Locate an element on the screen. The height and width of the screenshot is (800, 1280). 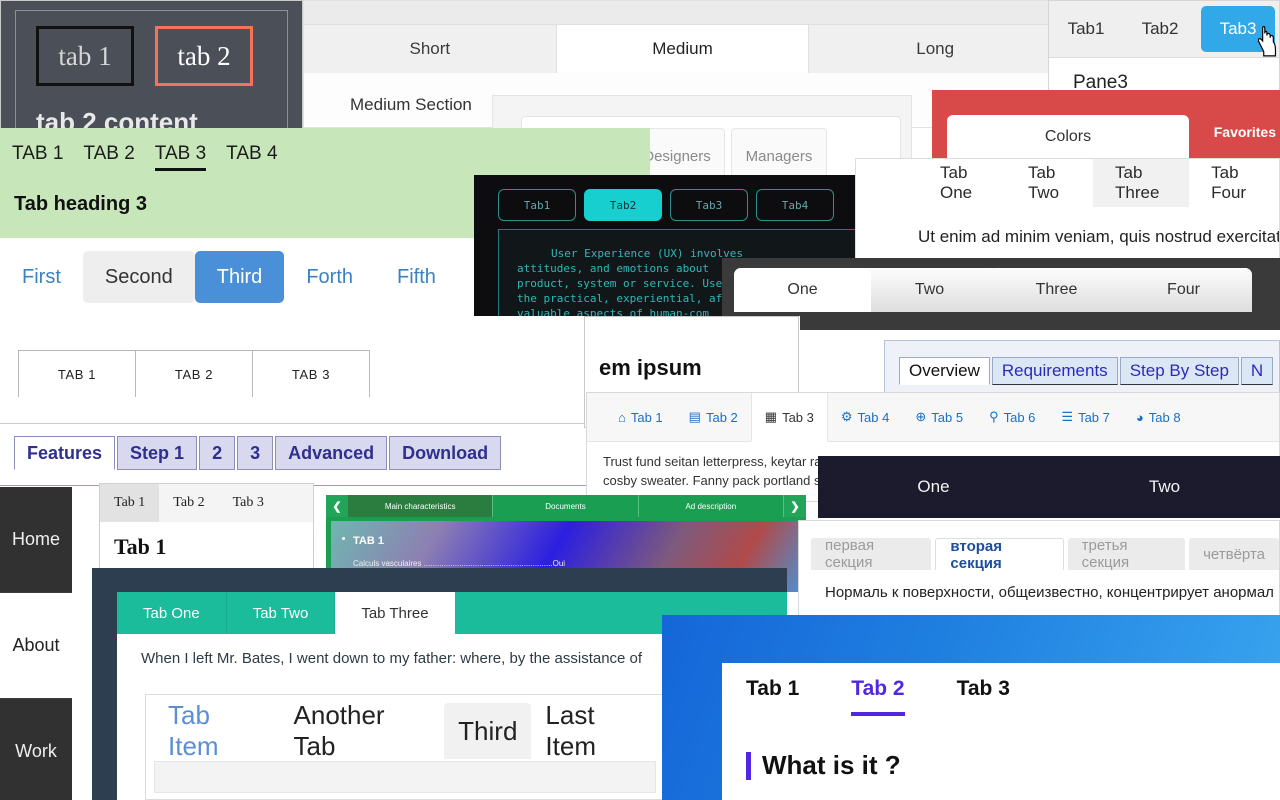
tab-main-characteristics: Main characteristics is located at coordinates (421, 506).